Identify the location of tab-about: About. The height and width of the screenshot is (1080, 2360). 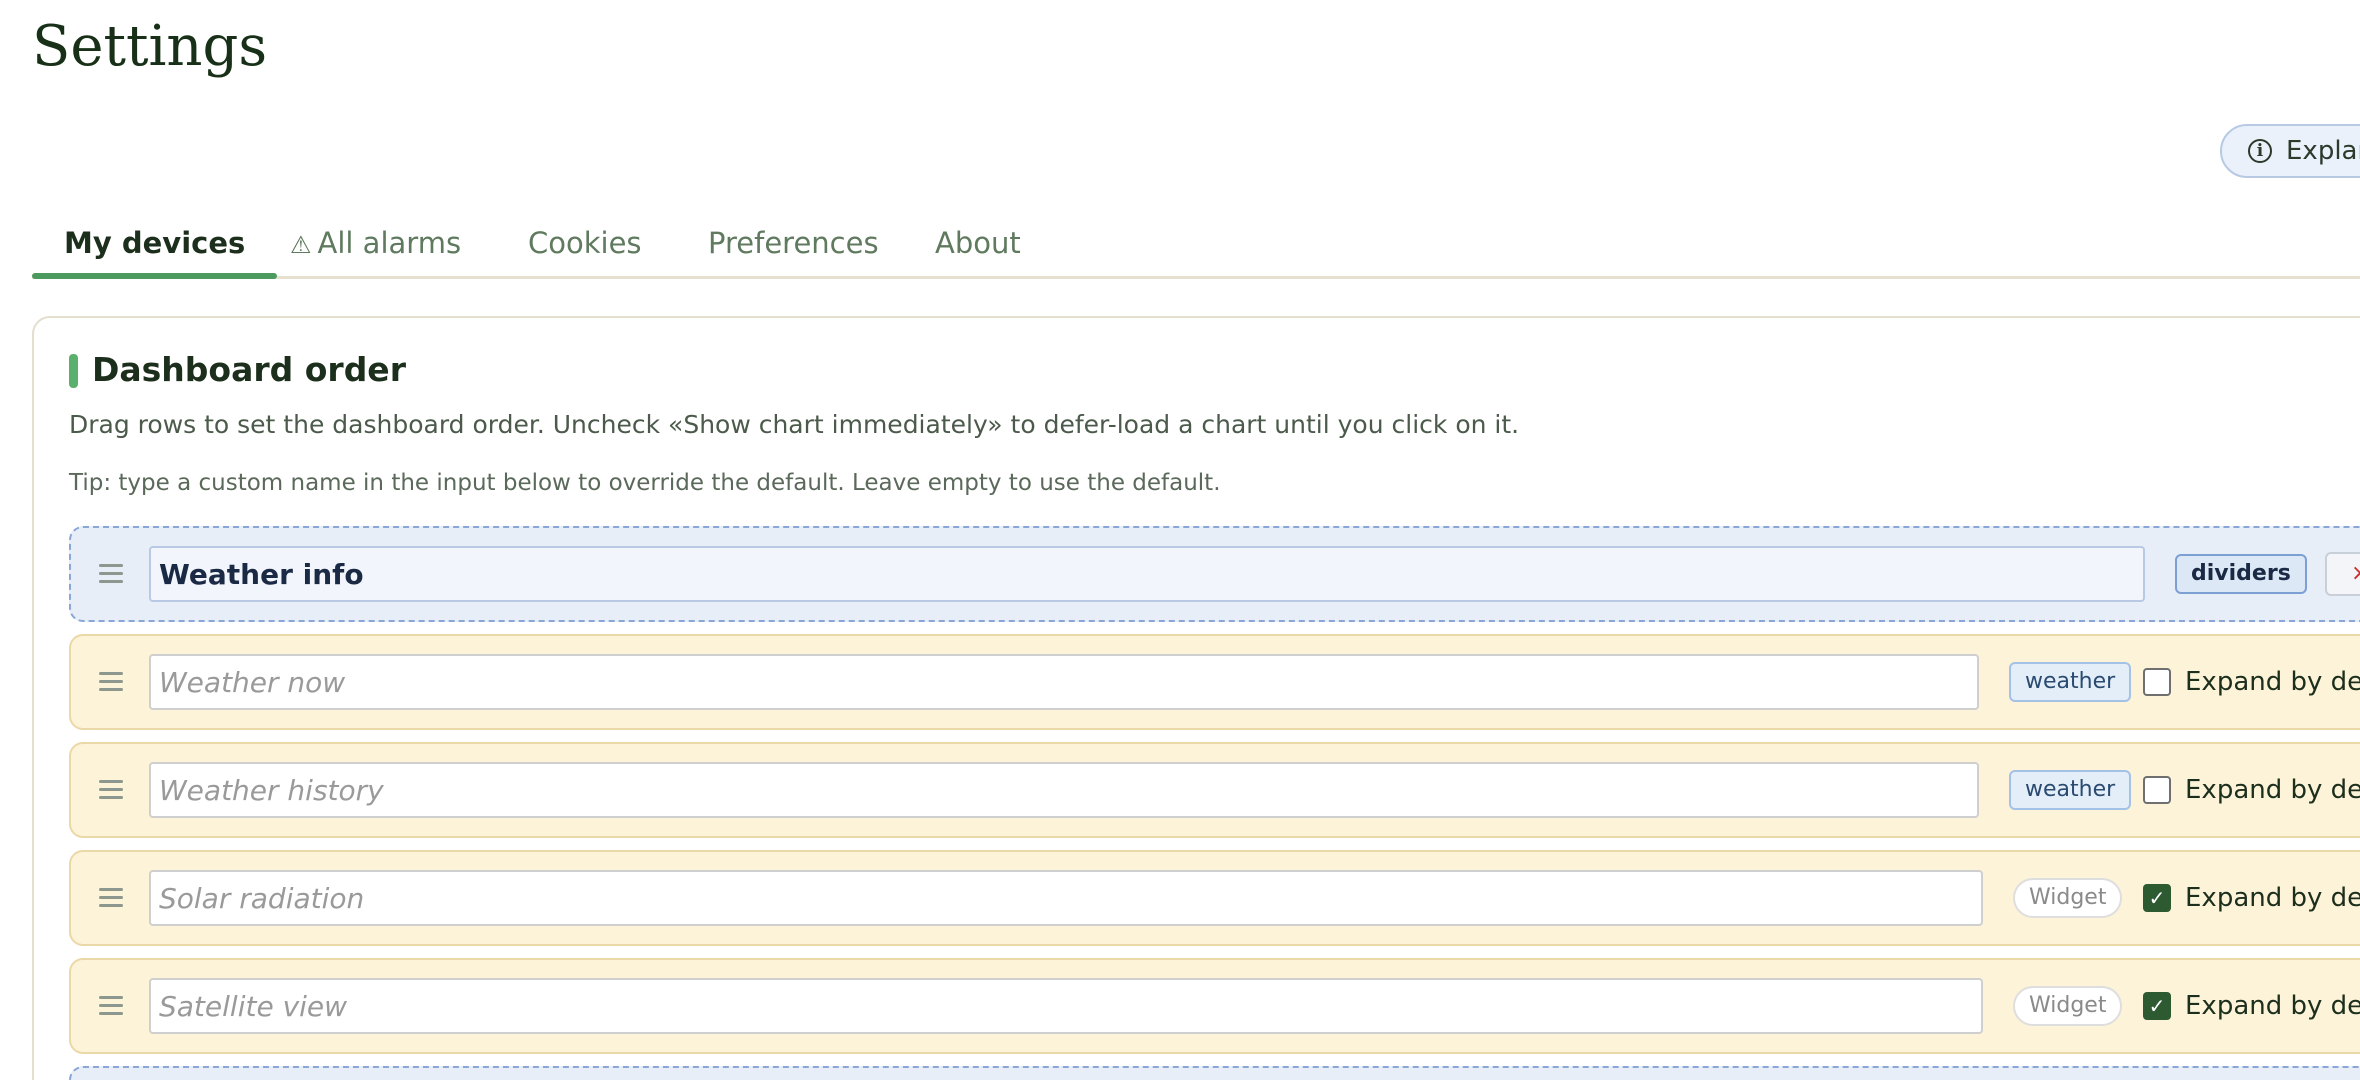
(978, 243).